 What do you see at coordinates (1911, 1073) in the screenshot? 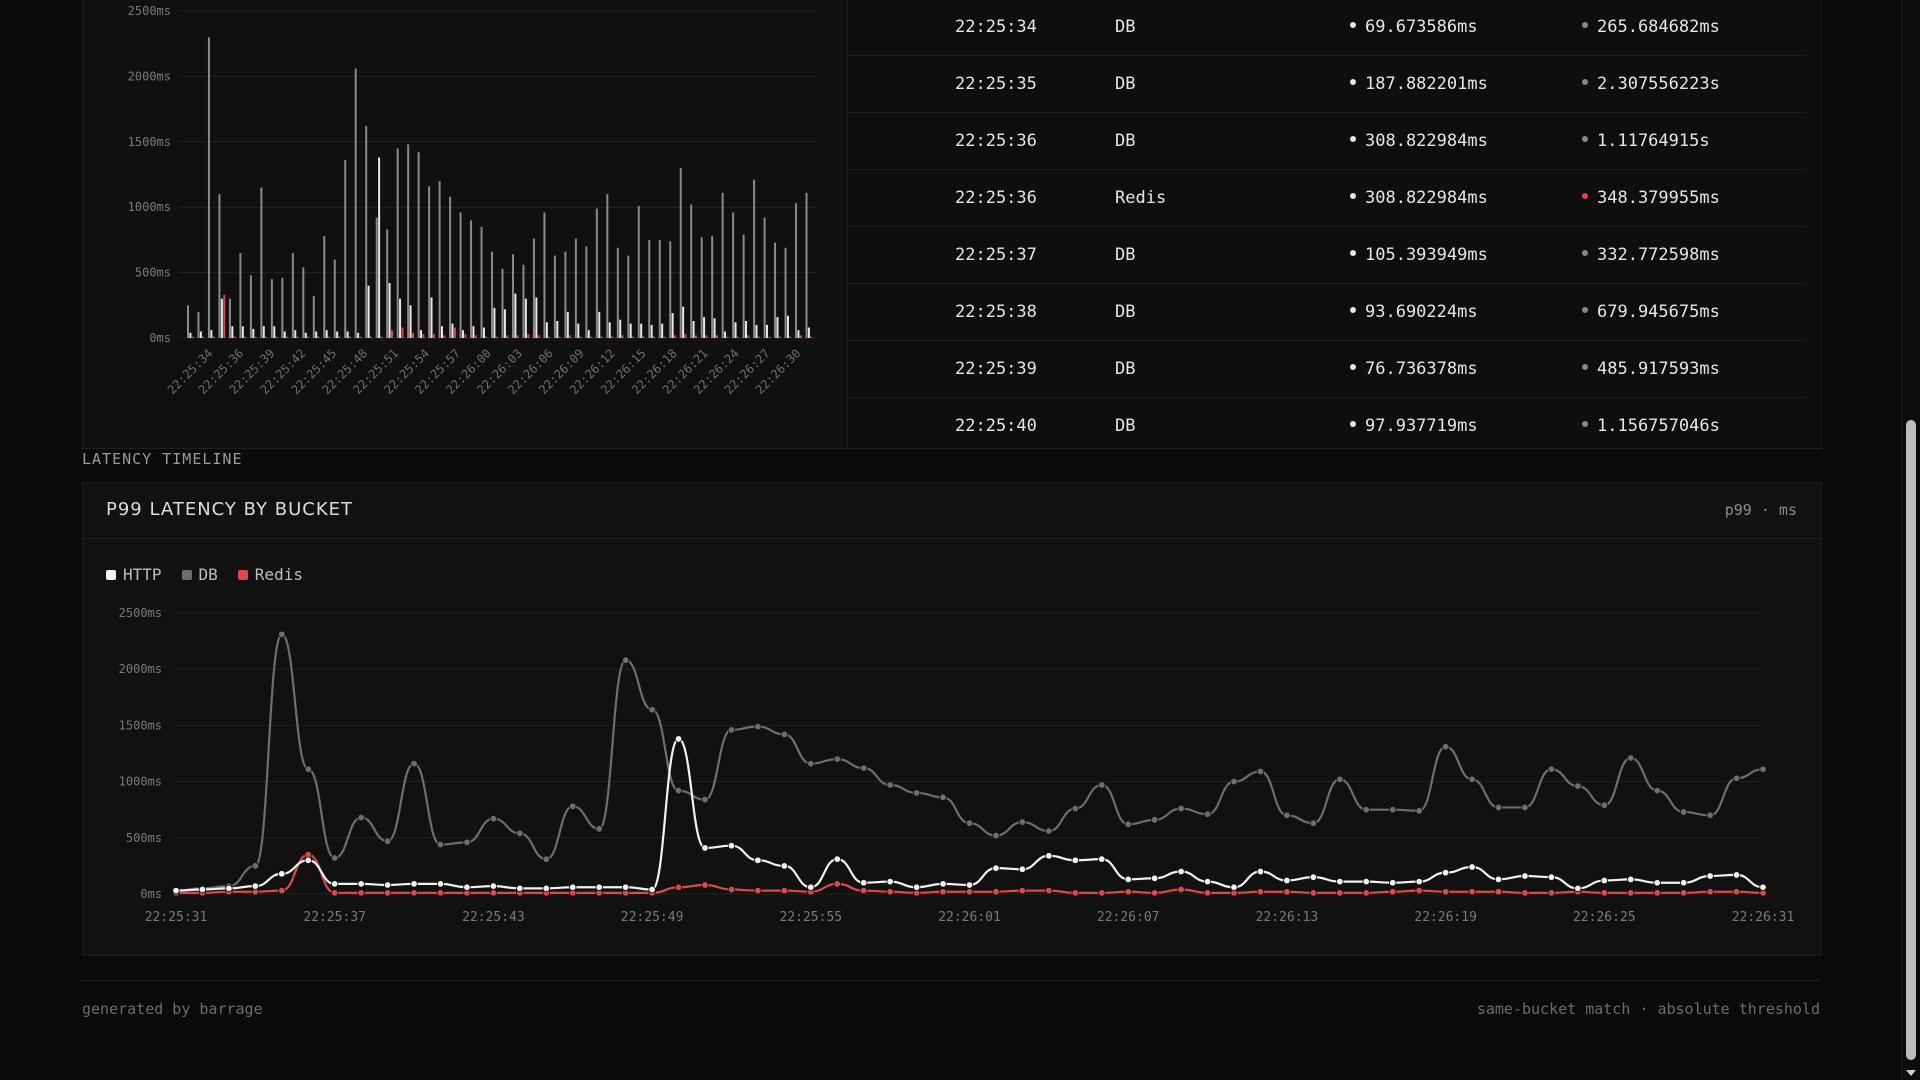
I see `scroll-down-arrow-icon` at bounding box center [1911, 1073].